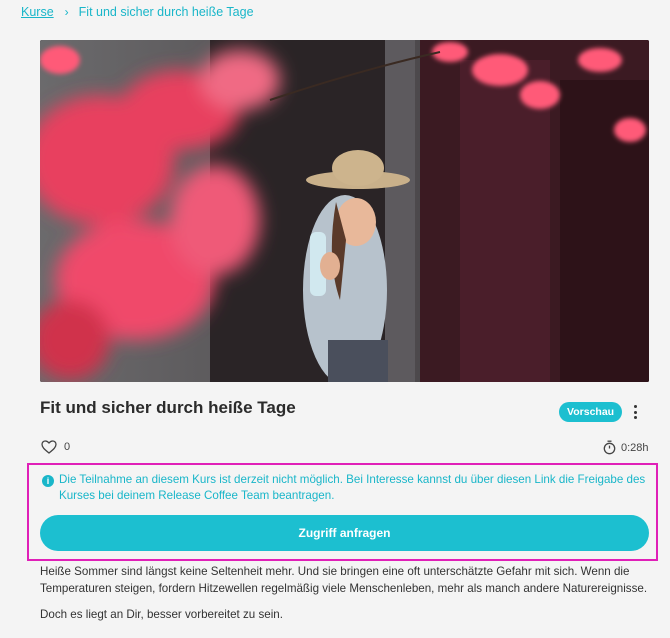  Describe the element at coordinates (591, 412) in the screenshot. I see `preview-badge: Vorschau` at that location.